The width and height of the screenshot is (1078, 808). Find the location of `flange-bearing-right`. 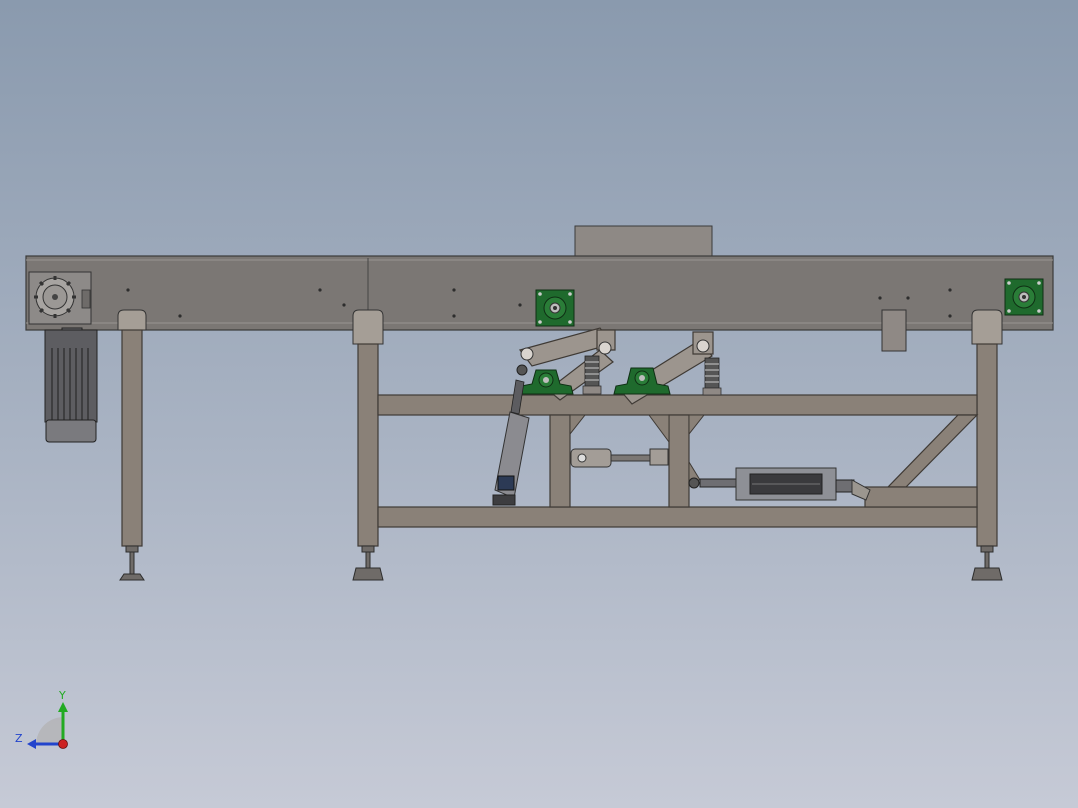

flange-bearing-right is located at coordinates (1024, 297).